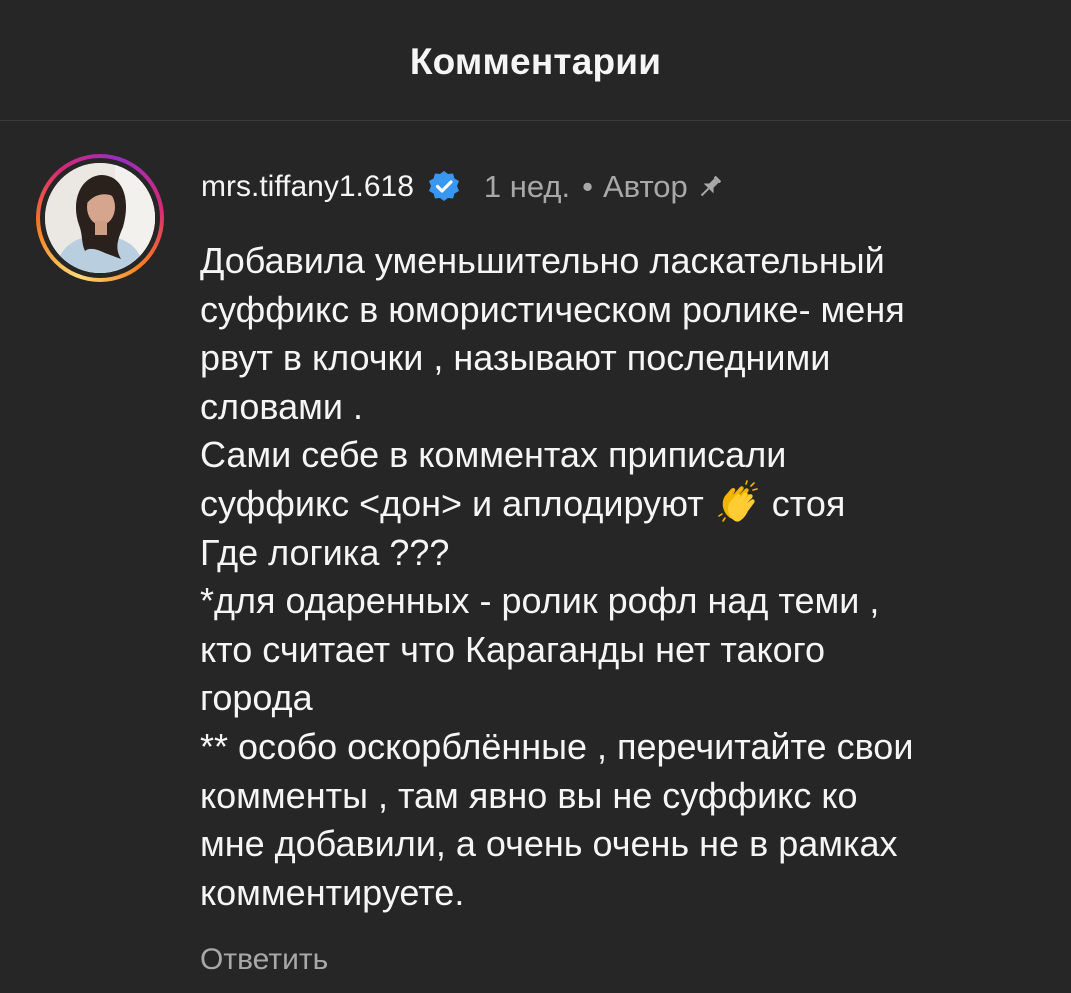  I want to click on author-label: Автор, so click(645, 186).